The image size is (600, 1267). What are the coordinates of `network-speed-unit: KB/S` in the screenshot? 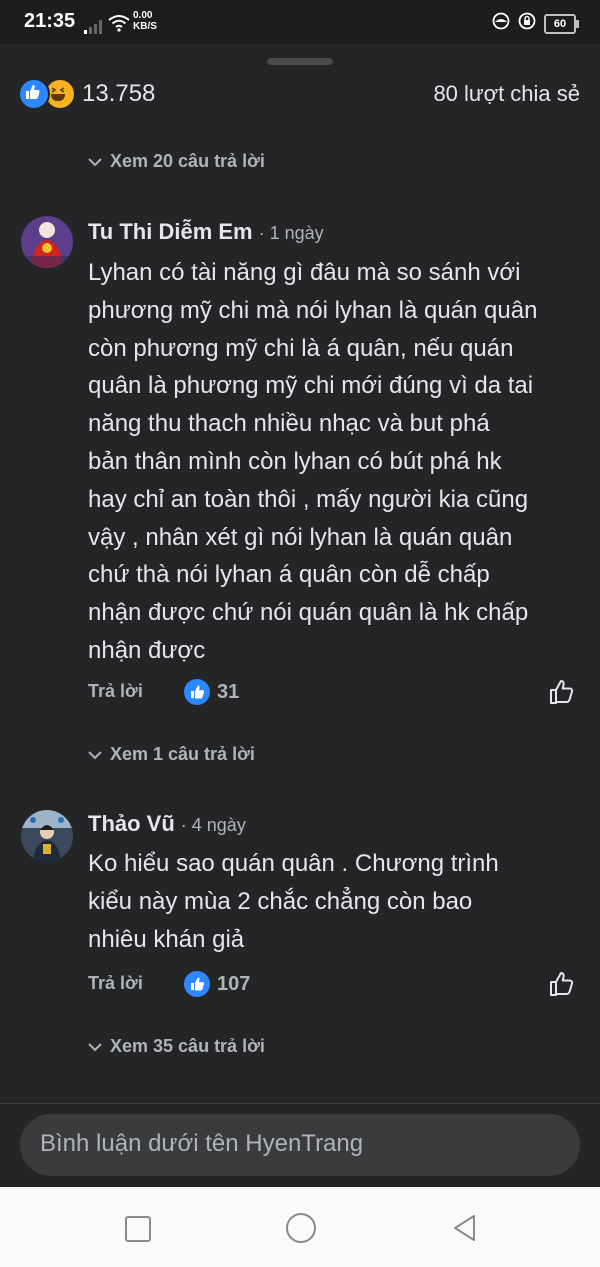 It's located at (145, 26).